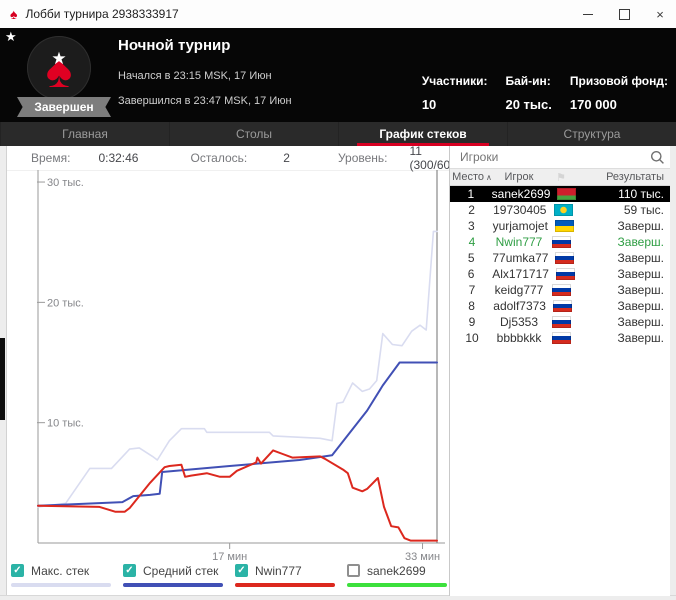 This screenshot has height=600, width=676. I want to click on column-results: Результаты, so click(624, 177).